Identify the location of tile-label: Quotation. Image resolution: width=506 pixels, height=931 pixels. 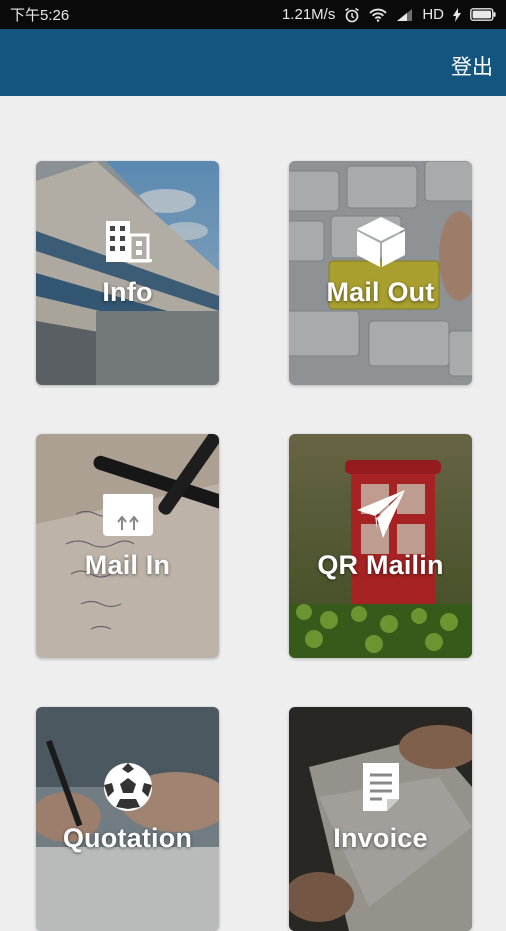
(127, 838).